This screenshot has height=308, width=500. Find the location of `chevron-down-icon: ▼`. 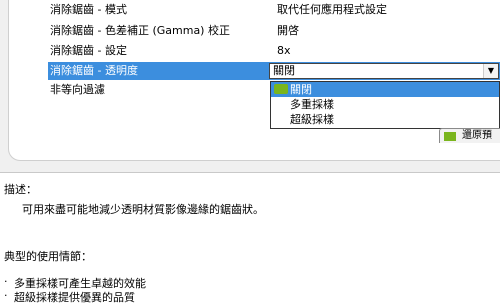

chevron-down-icon: ▼ is located at coordinates (490, 71).